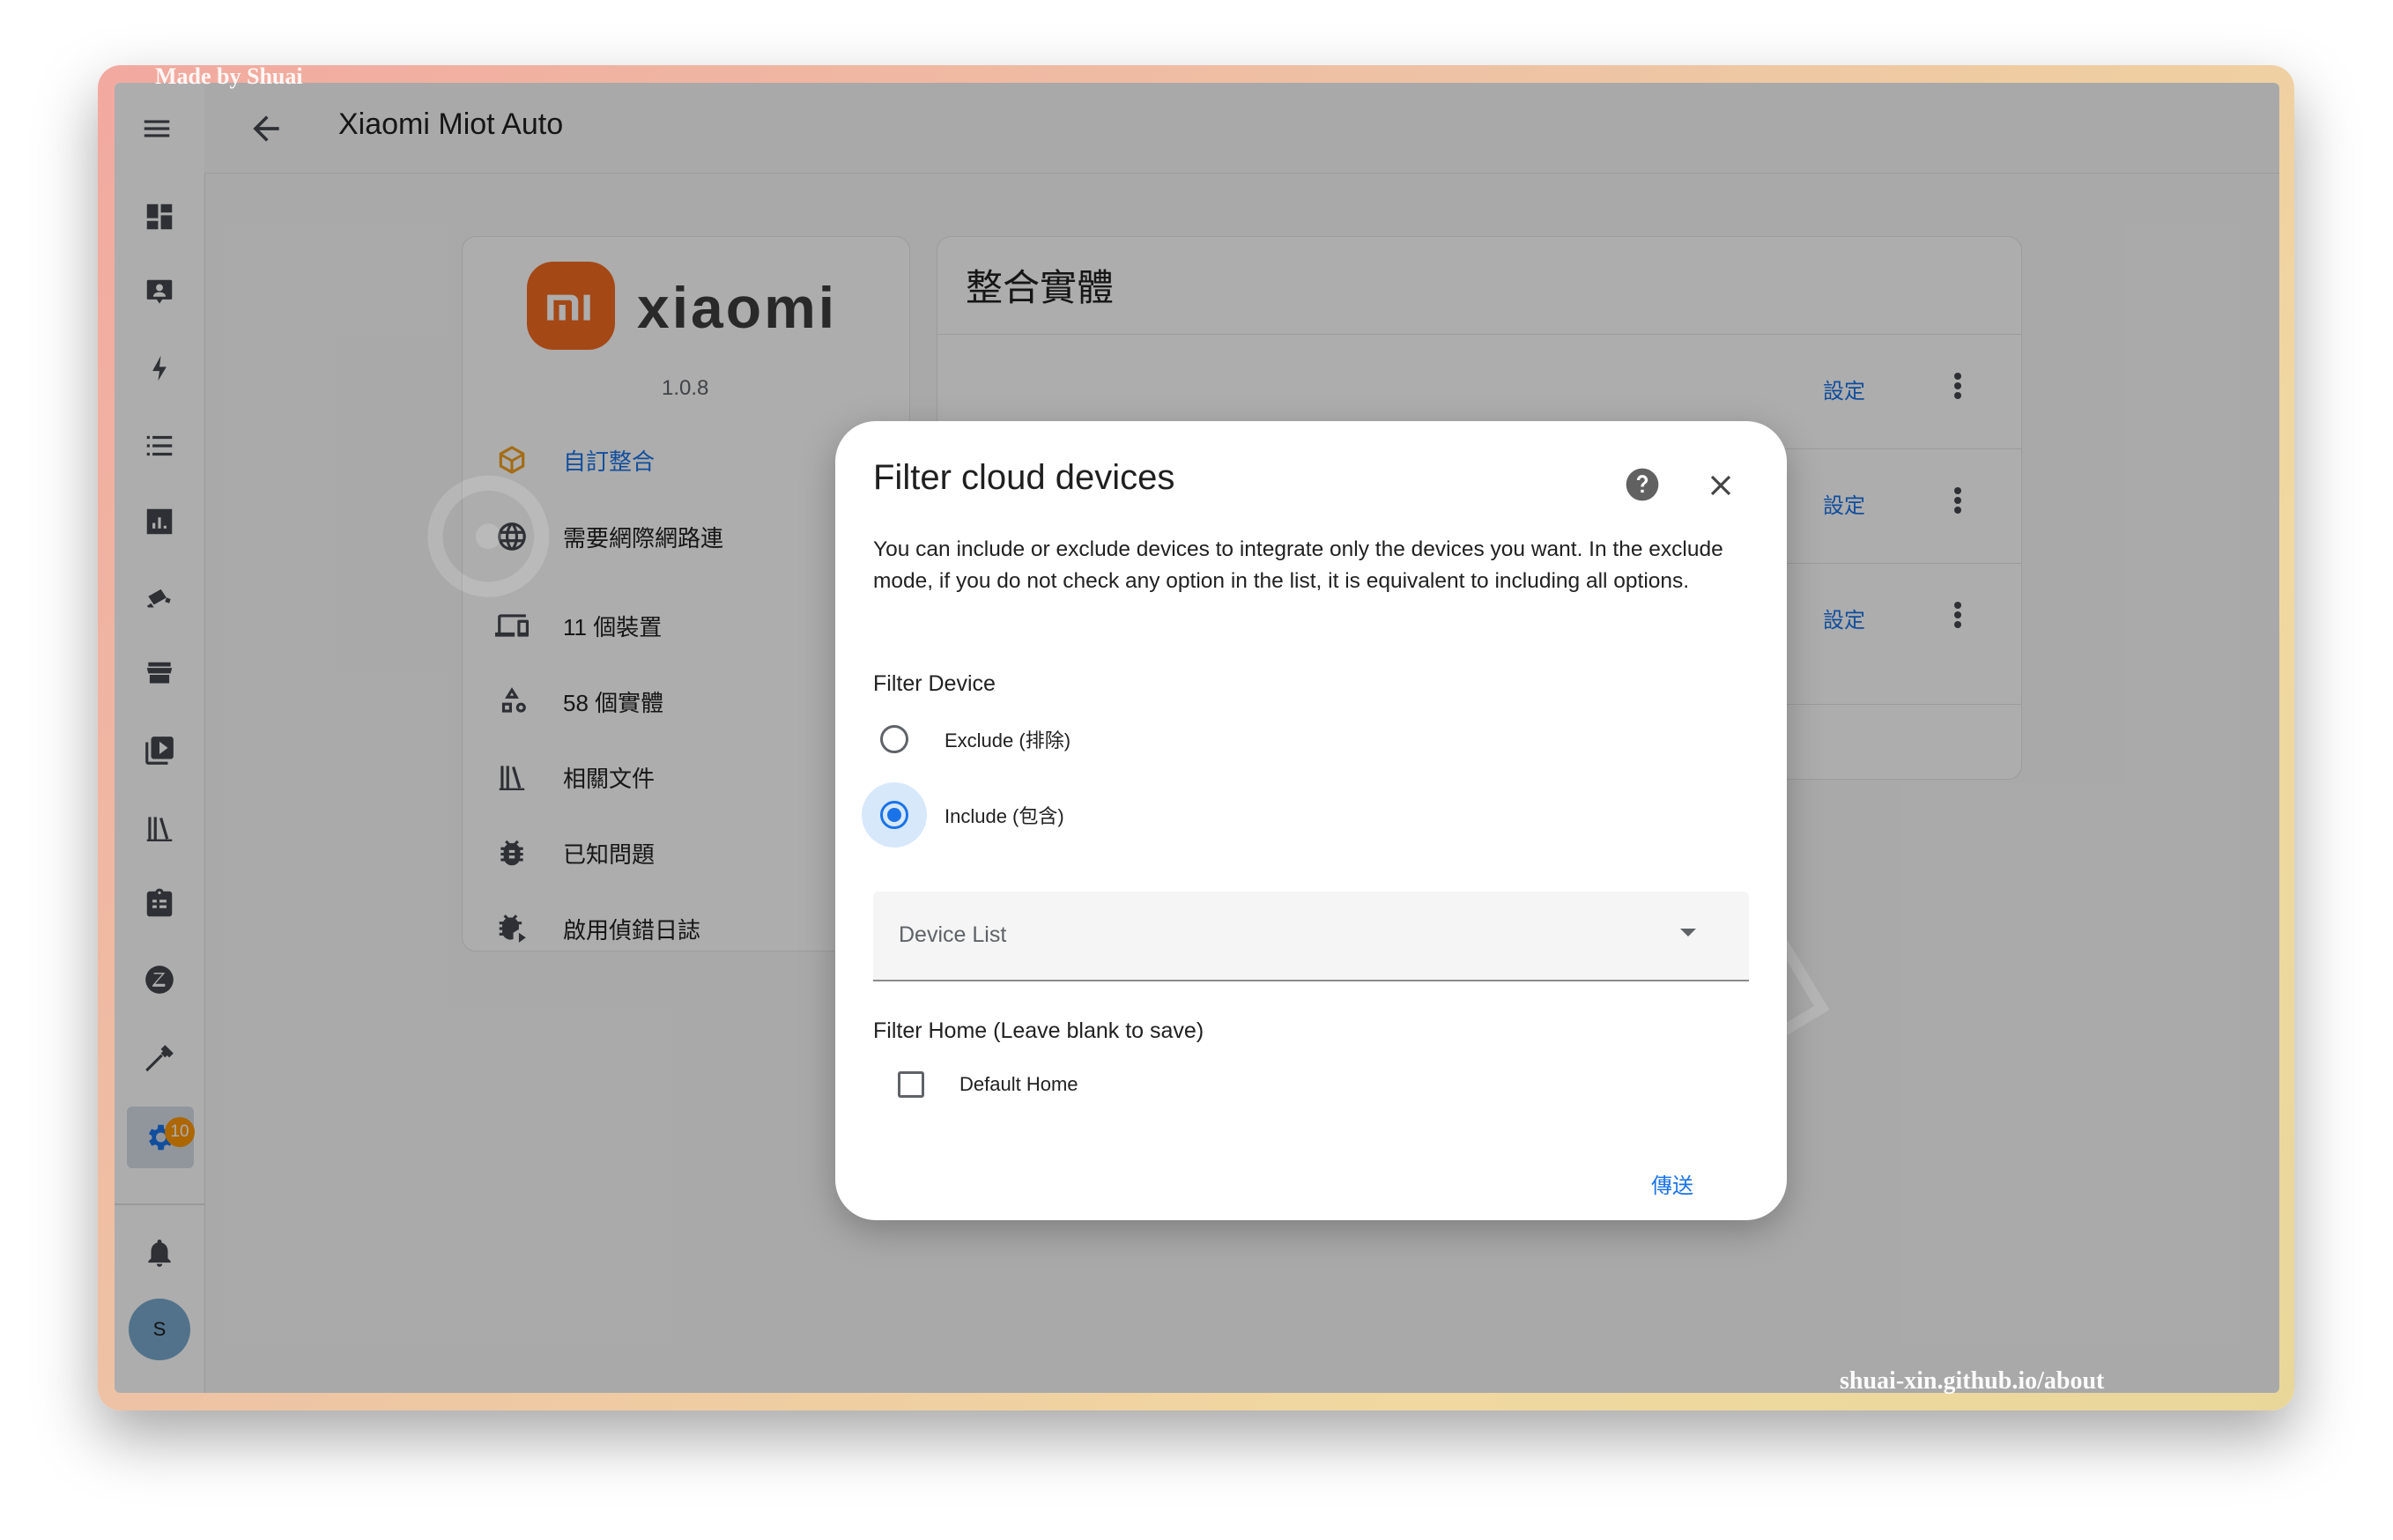 This screenshot has width=2393, height=1540. What do you see at coordinates (1019, 1084) in the screenshot?
I see `checkbox-label: Default Home` at bounding box center [1019, 1084].